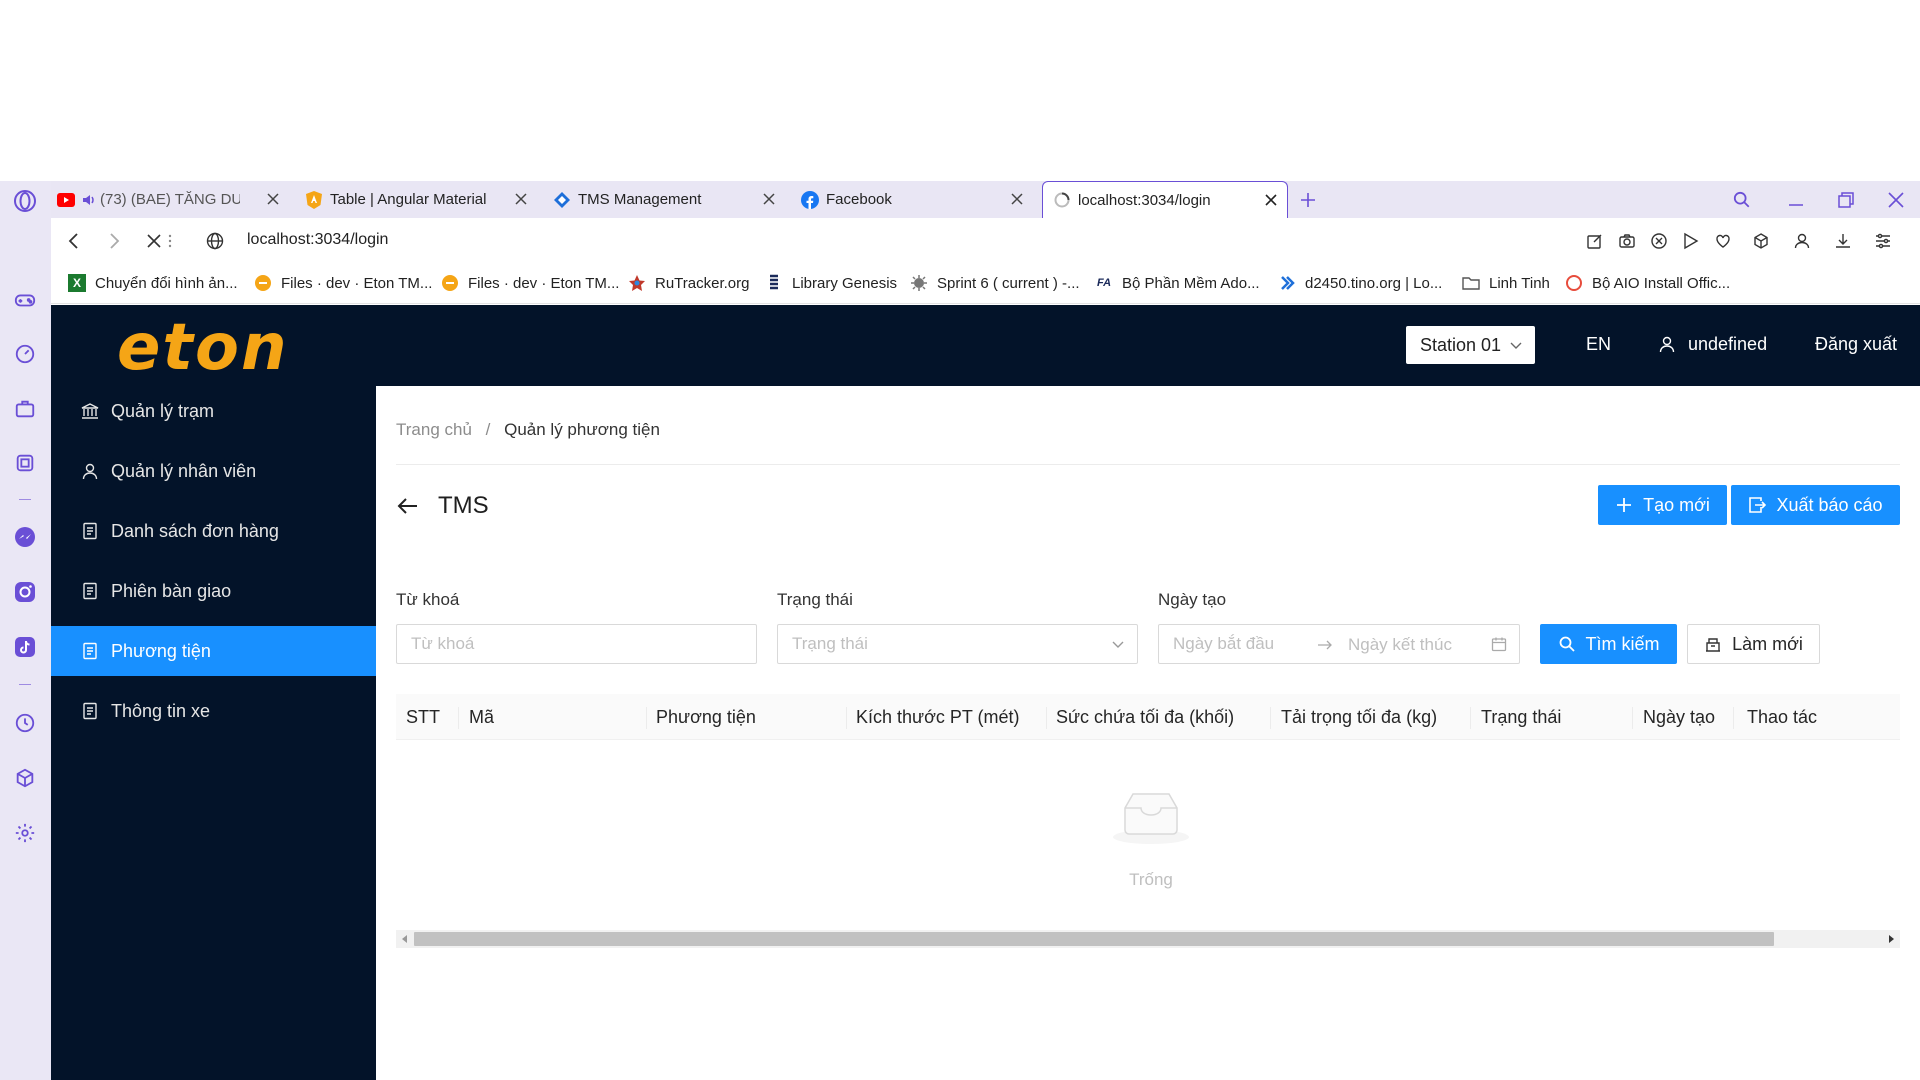 The width and height of the screenshot is (1920, 1080). What do you see at coordinates (706, 717) in the screenshot?
I see `column-header: Phương tiện` at bounding box center [706, 717].